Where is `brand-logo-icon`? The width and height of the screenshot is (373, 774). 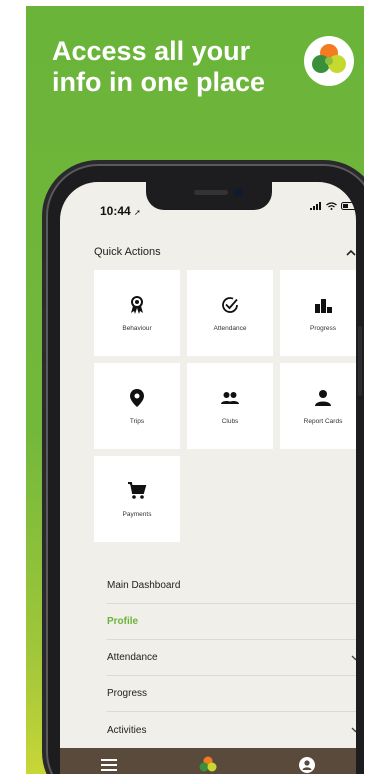
brand-logo-icon is located at coordinates (329, 61).